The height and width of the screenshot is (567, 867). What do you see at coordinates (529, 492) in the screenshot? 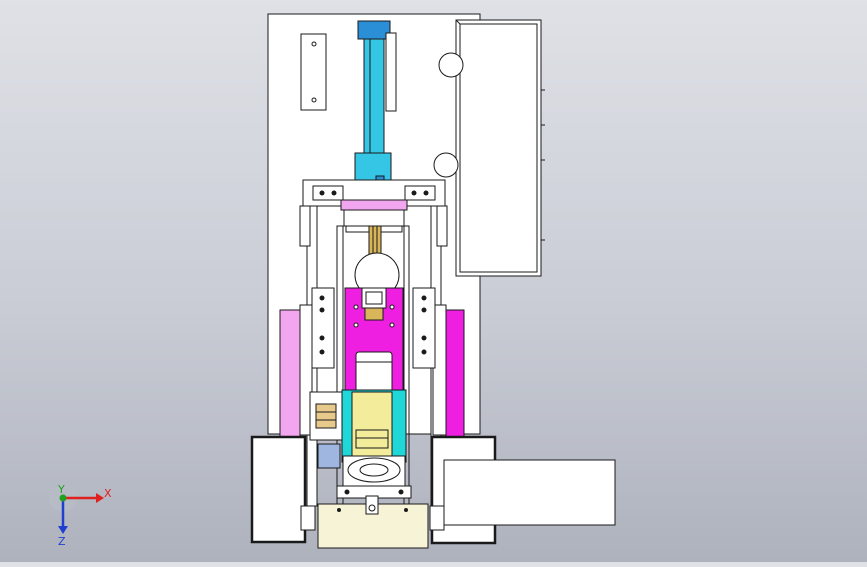
I see `side-panel` at bounding box center [529, 492].